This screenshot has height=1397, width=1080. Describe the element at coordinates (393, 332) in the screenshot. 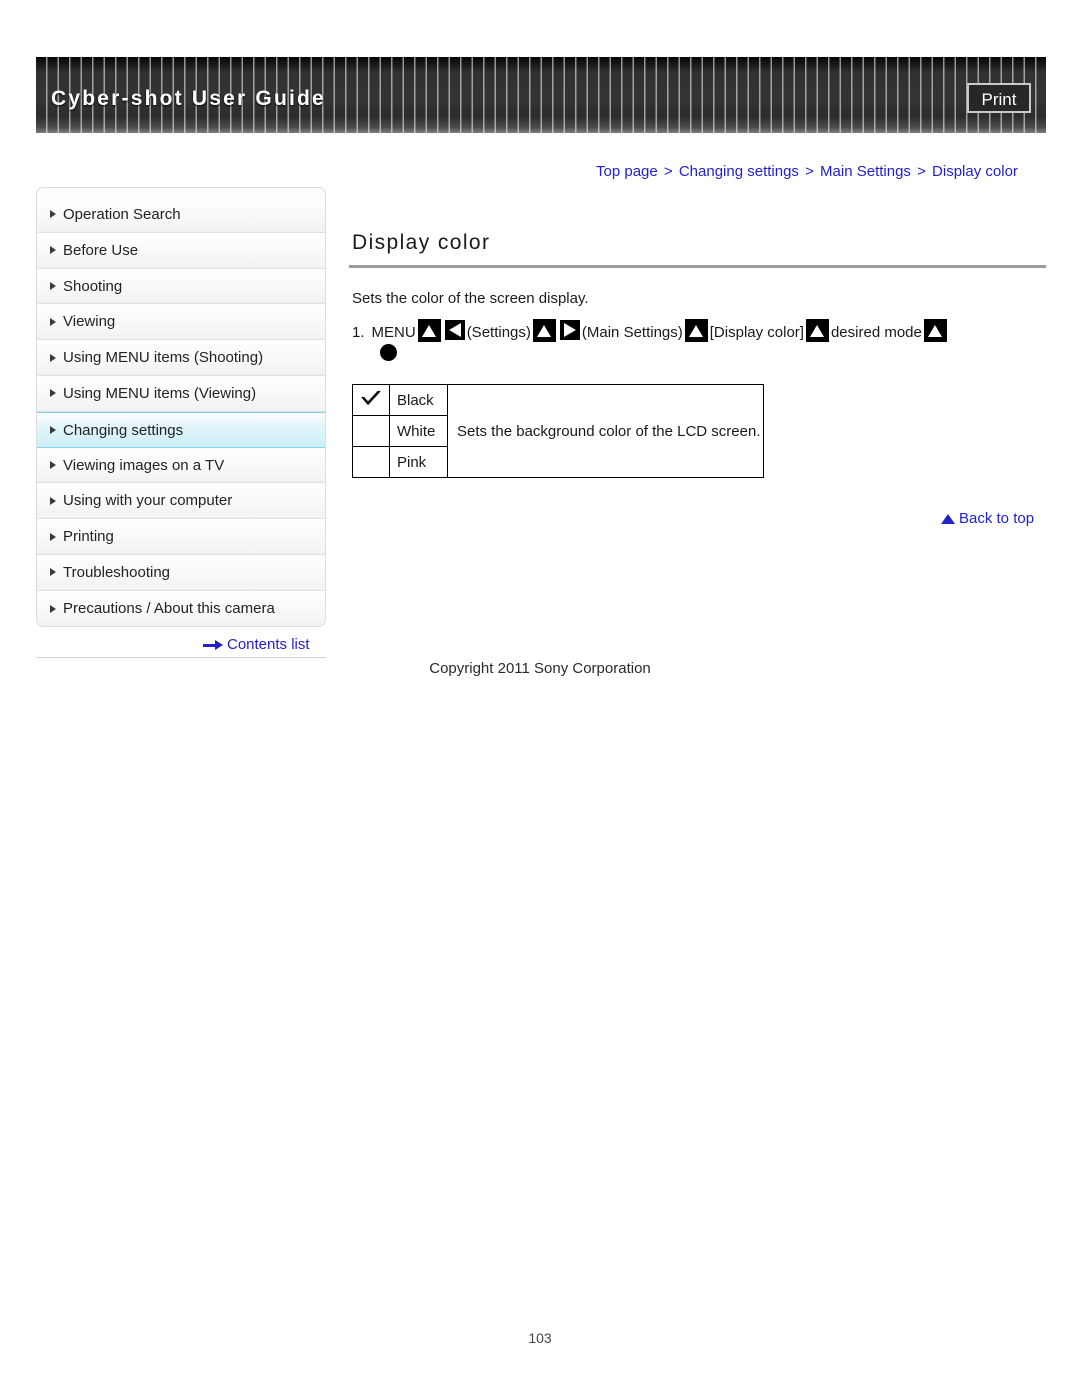

I see `step-menu-label: MENU` at that location.